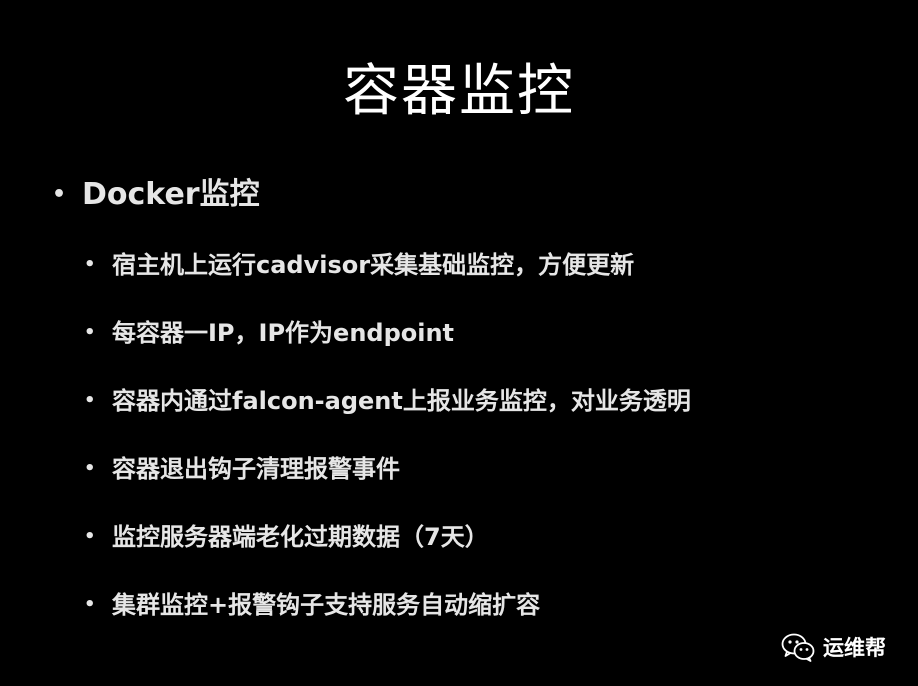 The width and height of the screenshot is (918, 686). I want to click on slide-title: 容器监控, so click(459, 91).